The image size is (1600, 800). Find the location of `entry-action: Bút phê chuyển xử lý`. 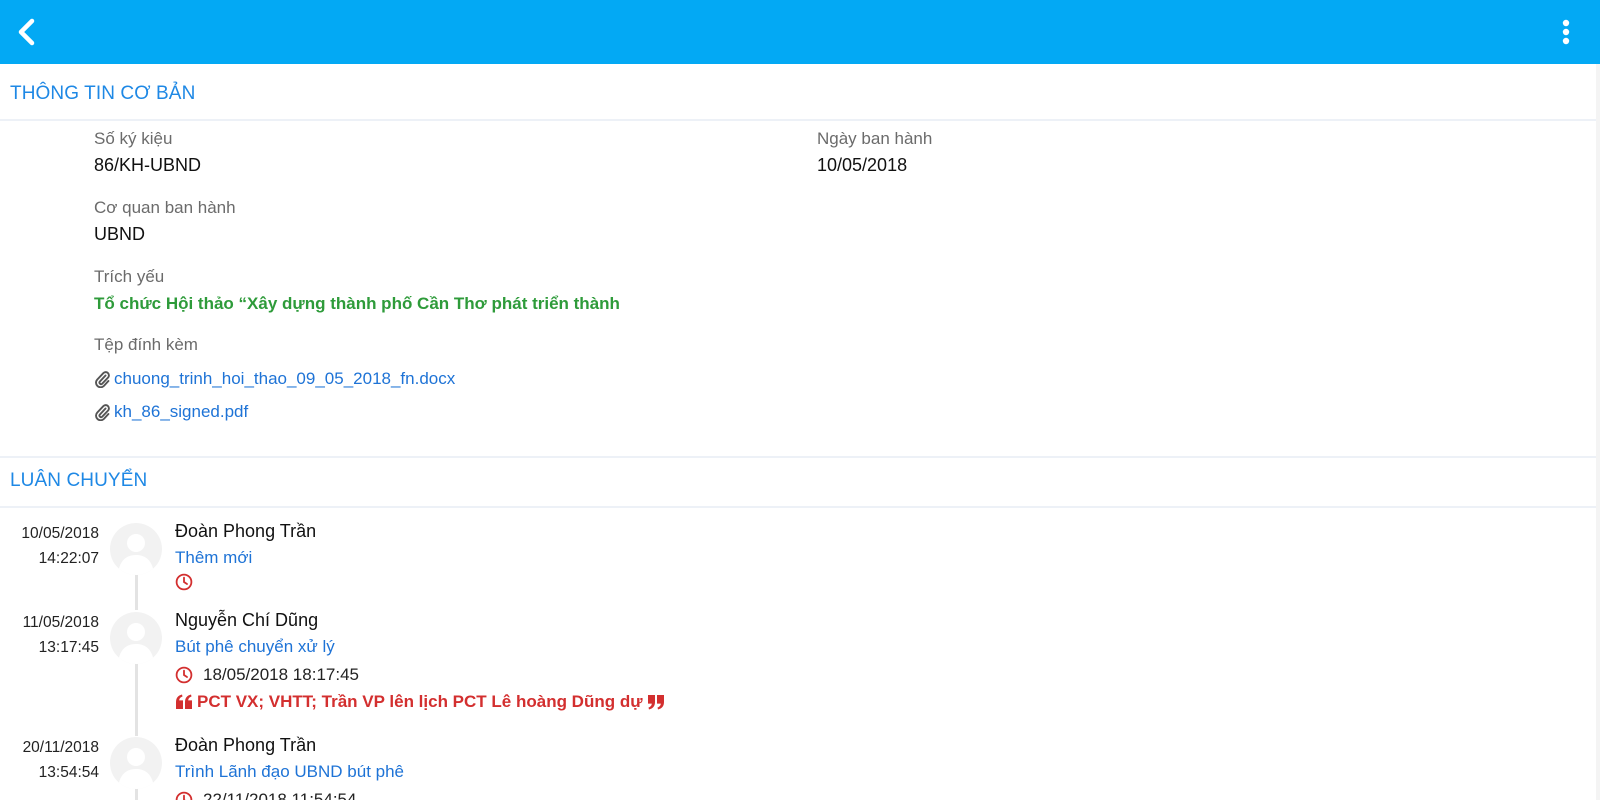

entry-action: Bút phê chuyển xử lý is located at coordinates (255, 647).